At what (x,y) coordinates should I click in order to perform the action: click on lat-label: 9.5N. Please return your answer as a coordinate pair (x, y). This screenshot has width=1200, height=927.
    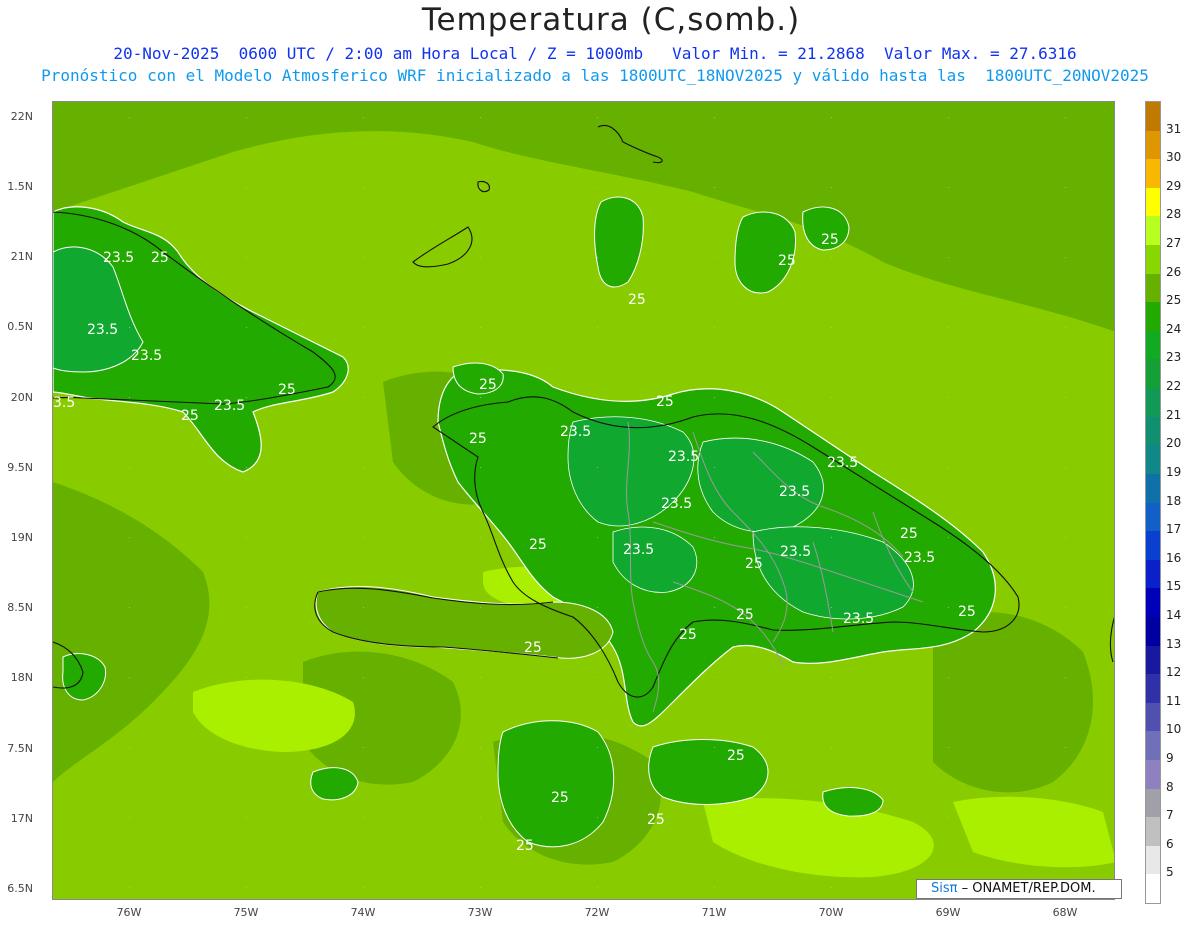
    Looking at the image, I should click on (20, 467).